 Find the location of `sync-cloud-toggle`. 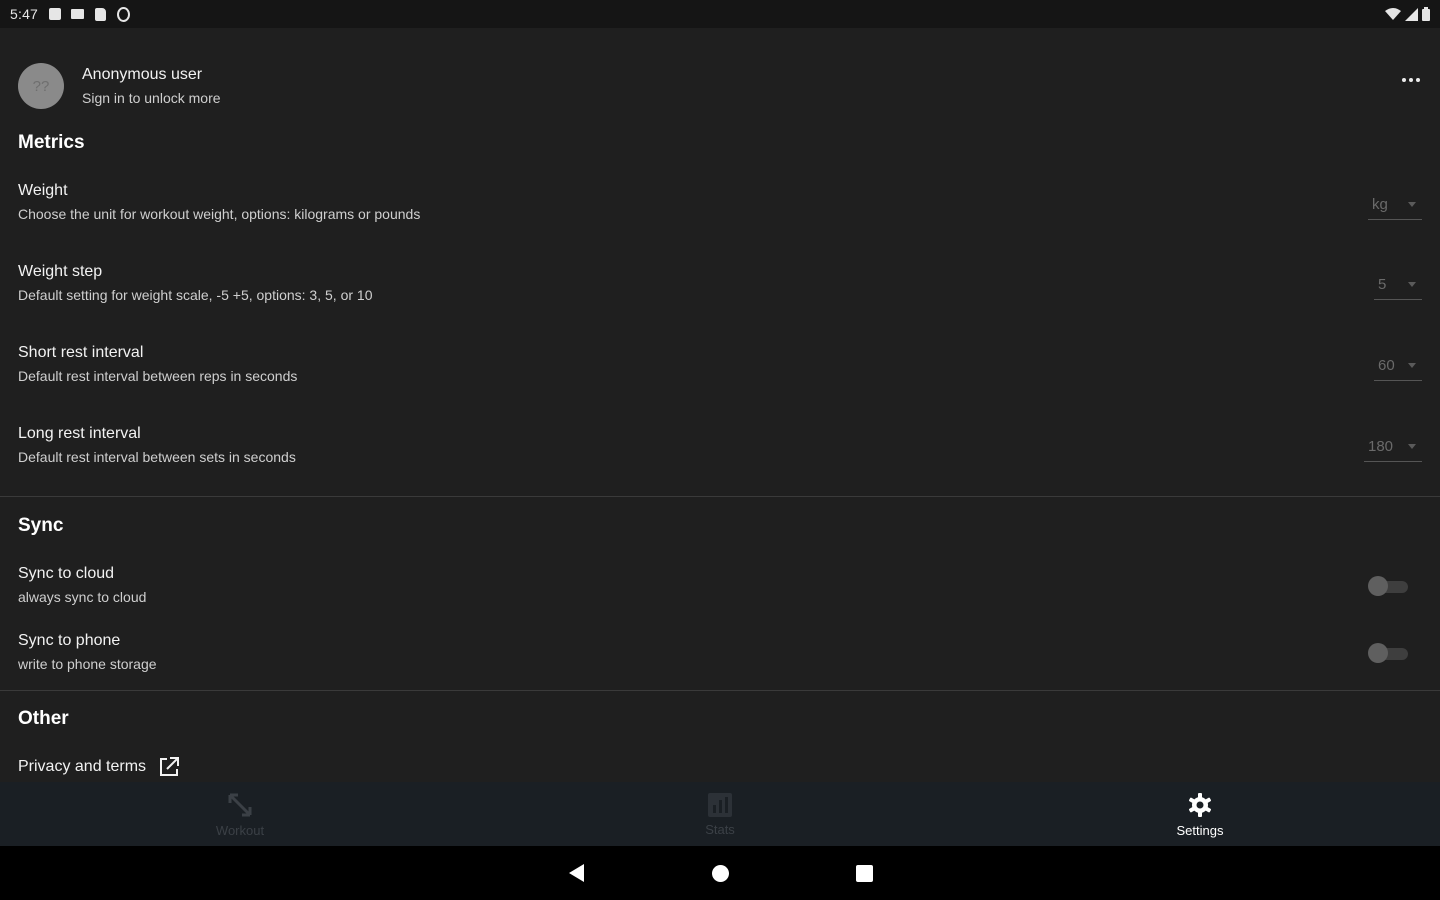

sync-cloud-toggle is located at coordinates (1388, 586).